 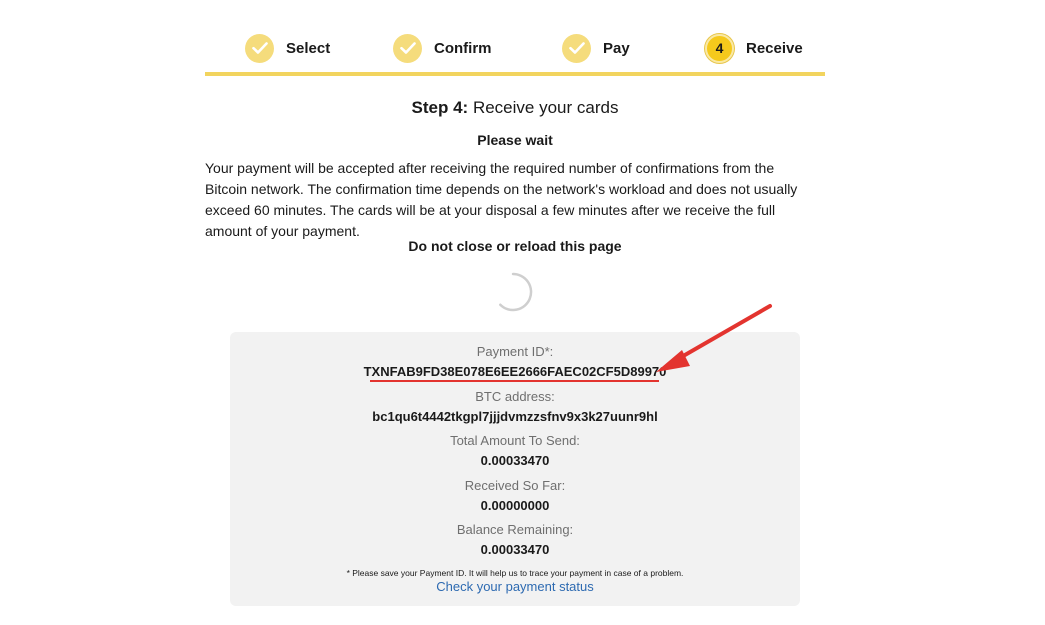 What do you see at coordinates (719, 48) in the screenshot?
I see `step-number-badge: 4` at bounding box center [719, 48].